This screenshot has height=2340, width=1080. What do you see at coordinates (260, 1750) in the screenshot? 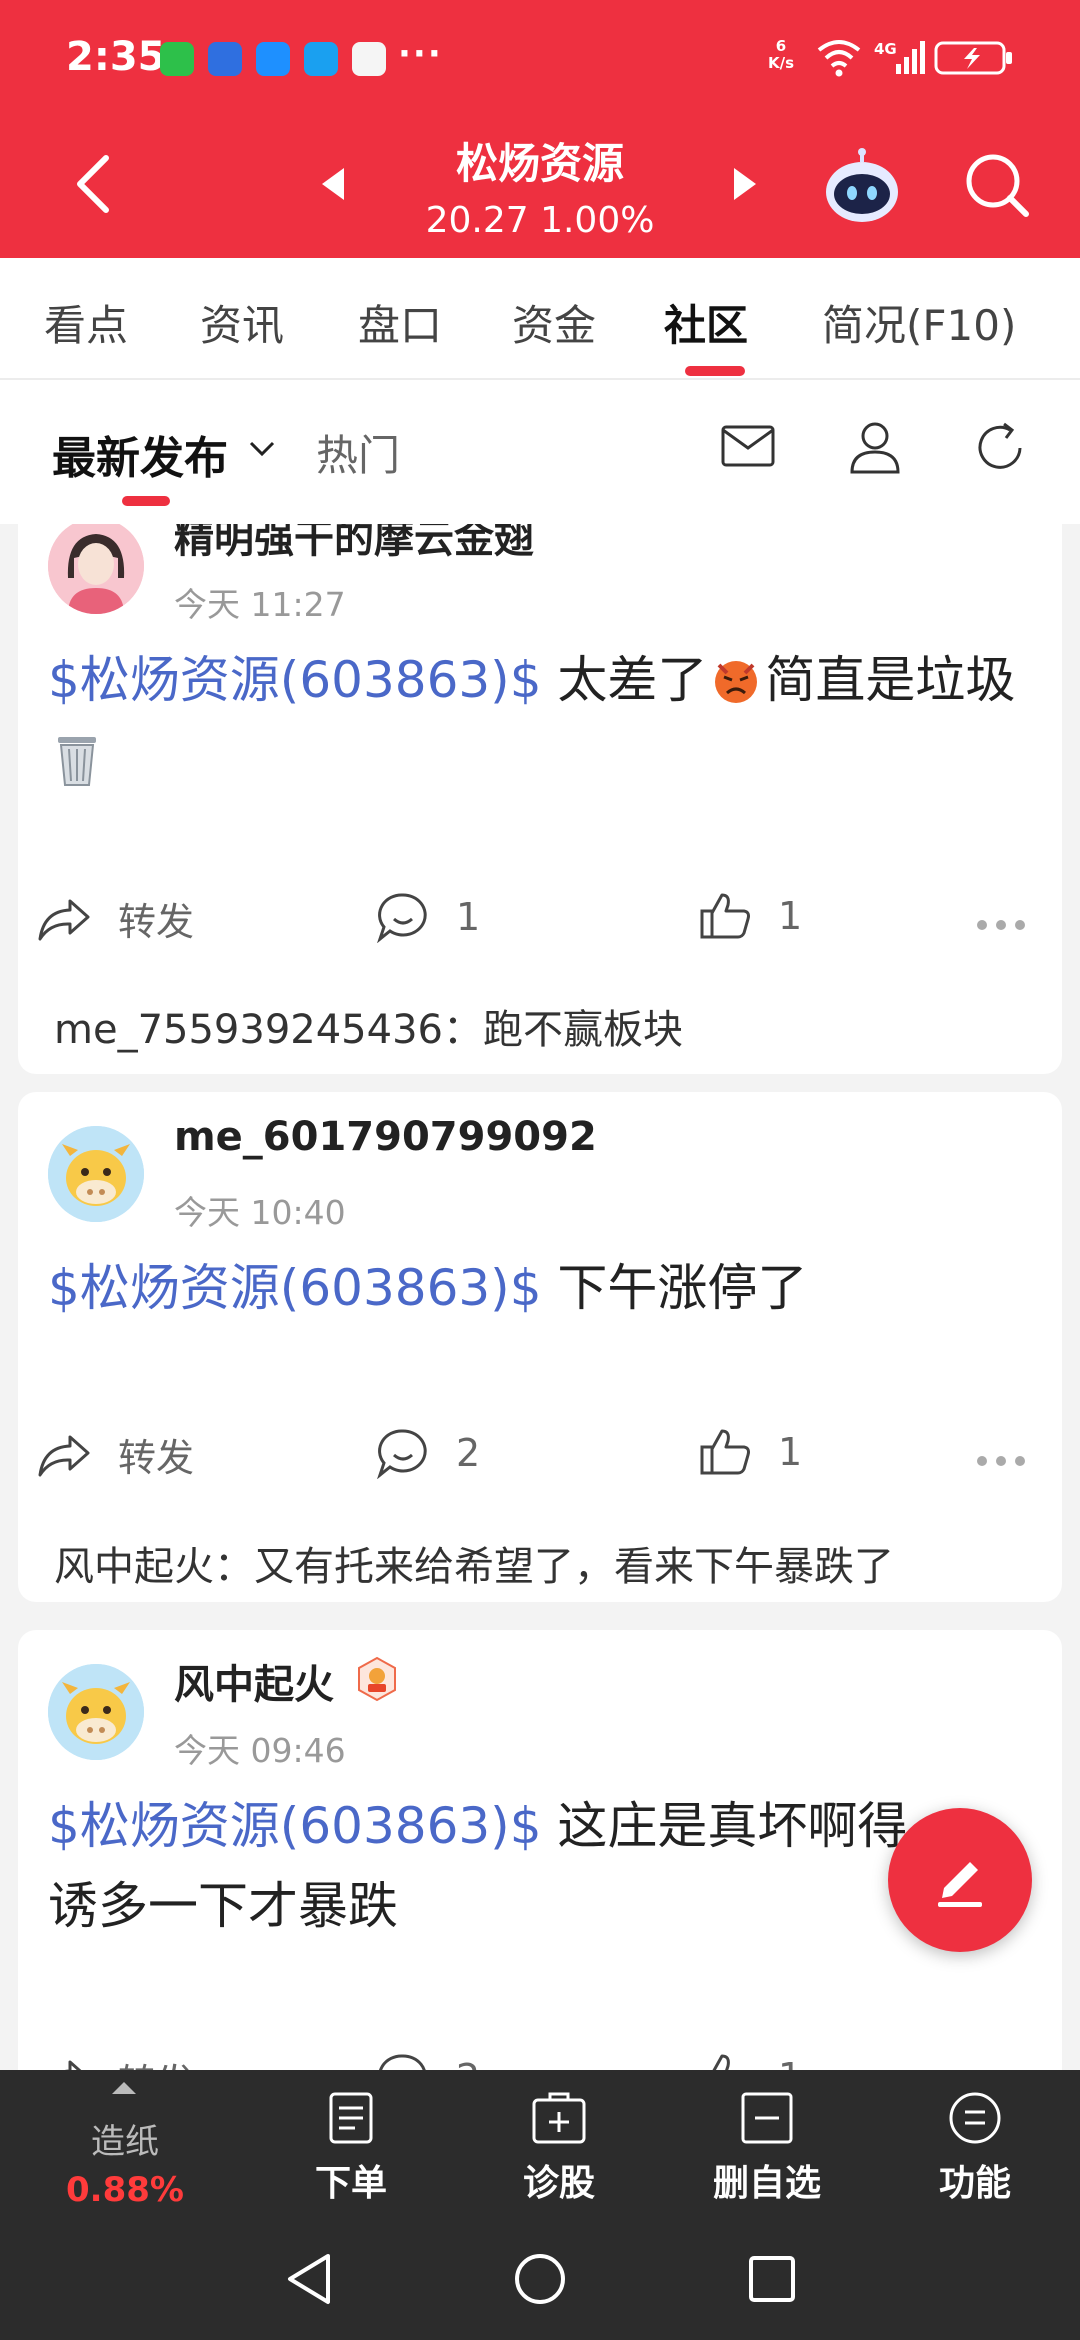
I see `post-time: 今天 09:46` at bounding box center [260, 1750].